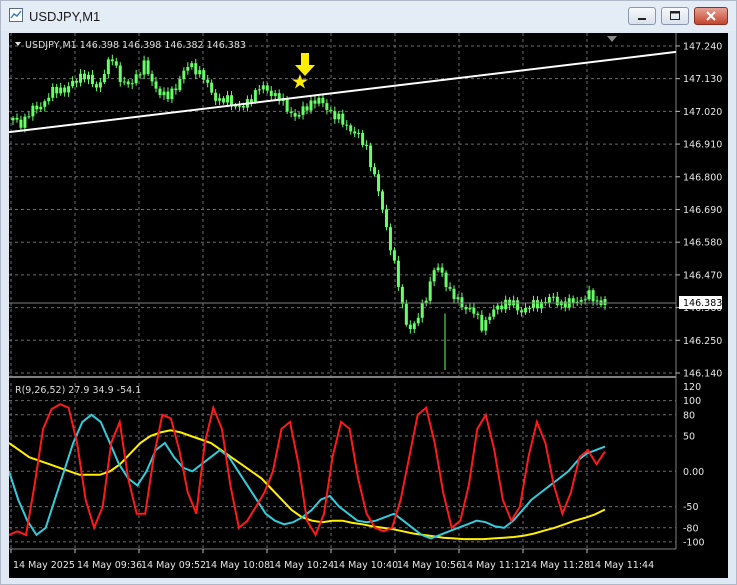 The width and height of the screenshot is (737, 585). What do you see at coordinates (305, 64) in the screenshot?
I see `down-arrow-icon` at bounding box center [305, 64].